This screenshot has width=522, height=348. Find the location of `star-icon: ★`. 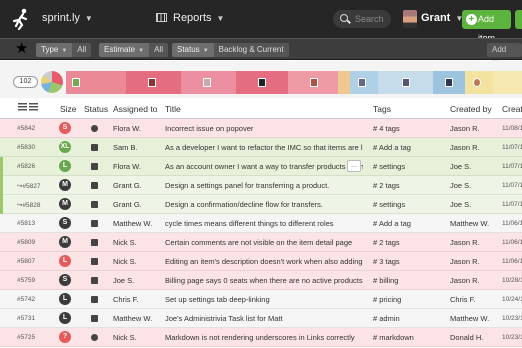

star-icon: ★ is located at coordinates (21, 49).